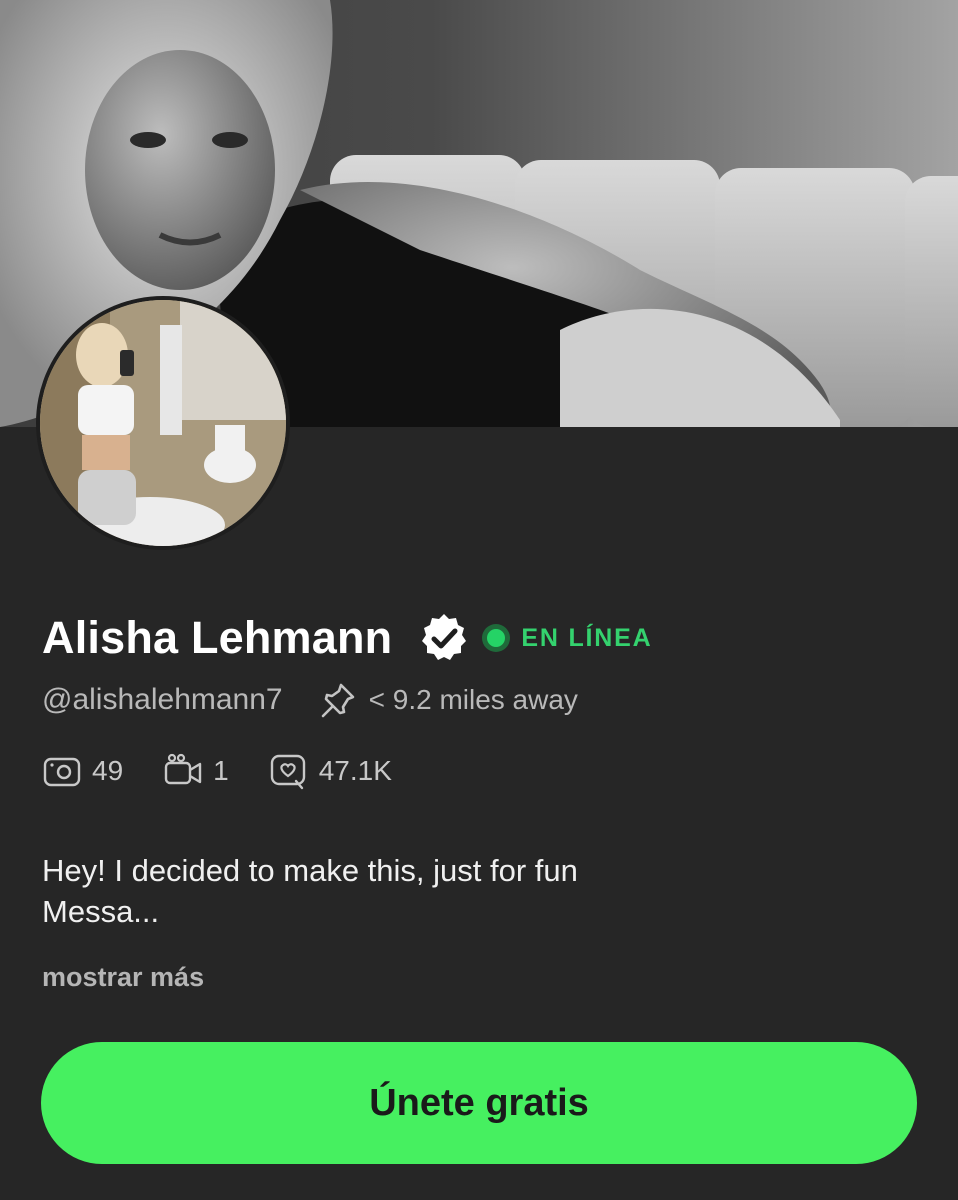 Image resolution: width=958 pixels, height=1200 pixels. What do you see at coordinates (123, 977) in the screenshot?
I see `show-more-link: mostrar más` at bounding box center [123, 977].